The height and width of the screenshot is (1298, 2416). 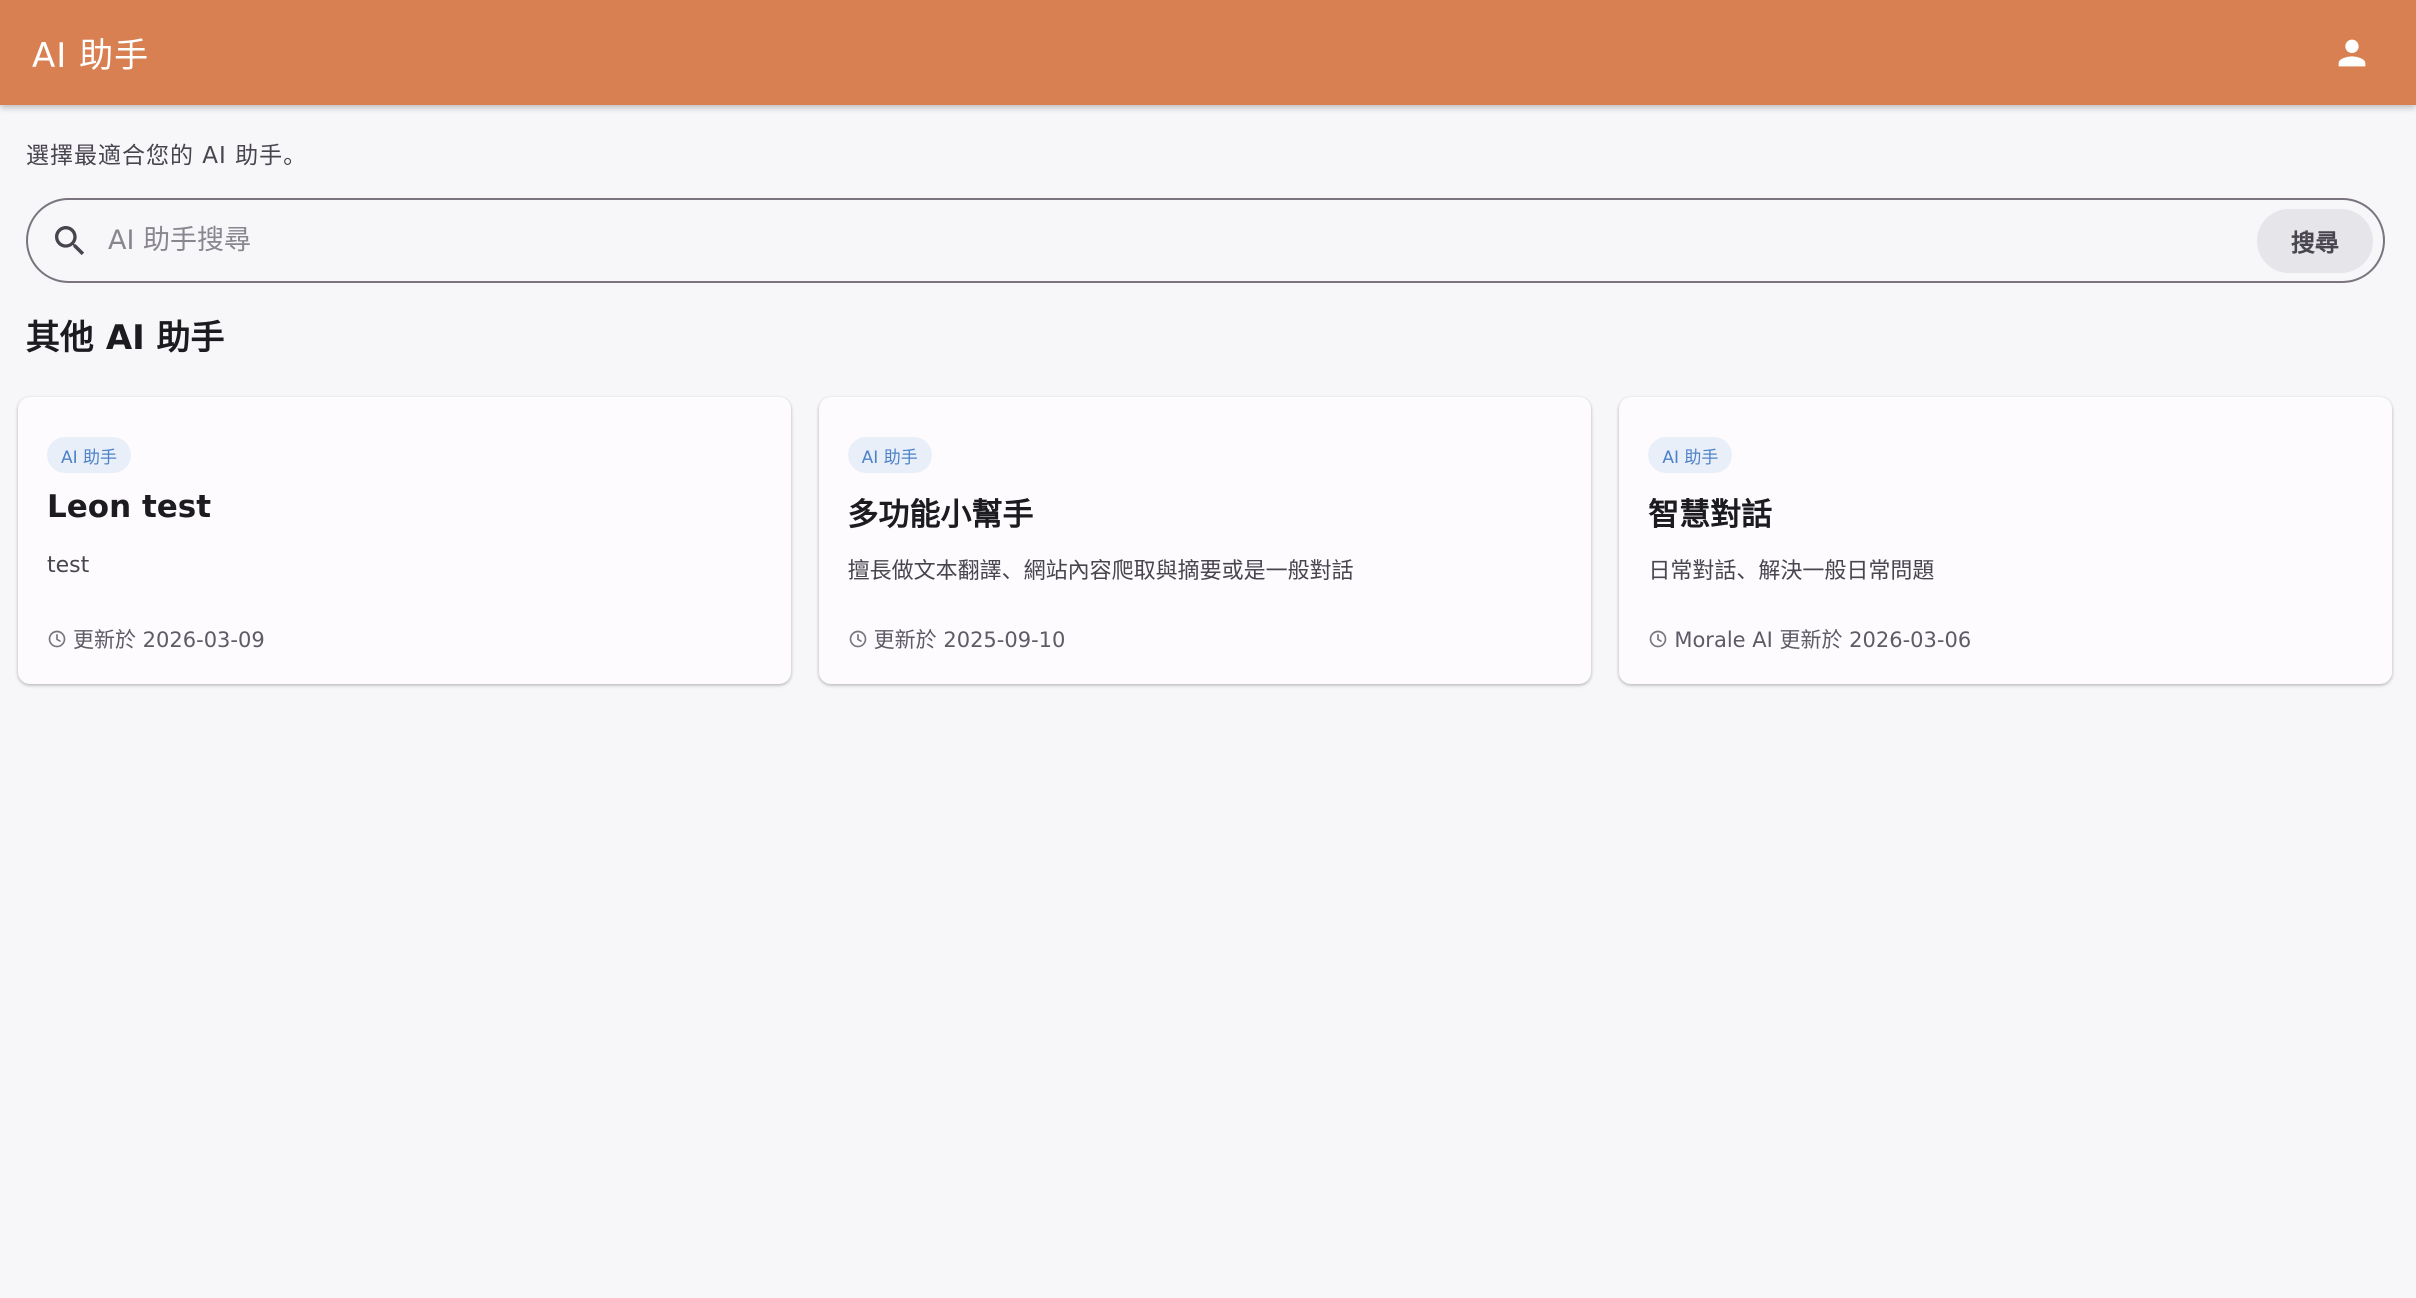 I want to click on card-updated-text: 更新於 2026-03-09, so click(x=169, y=640).